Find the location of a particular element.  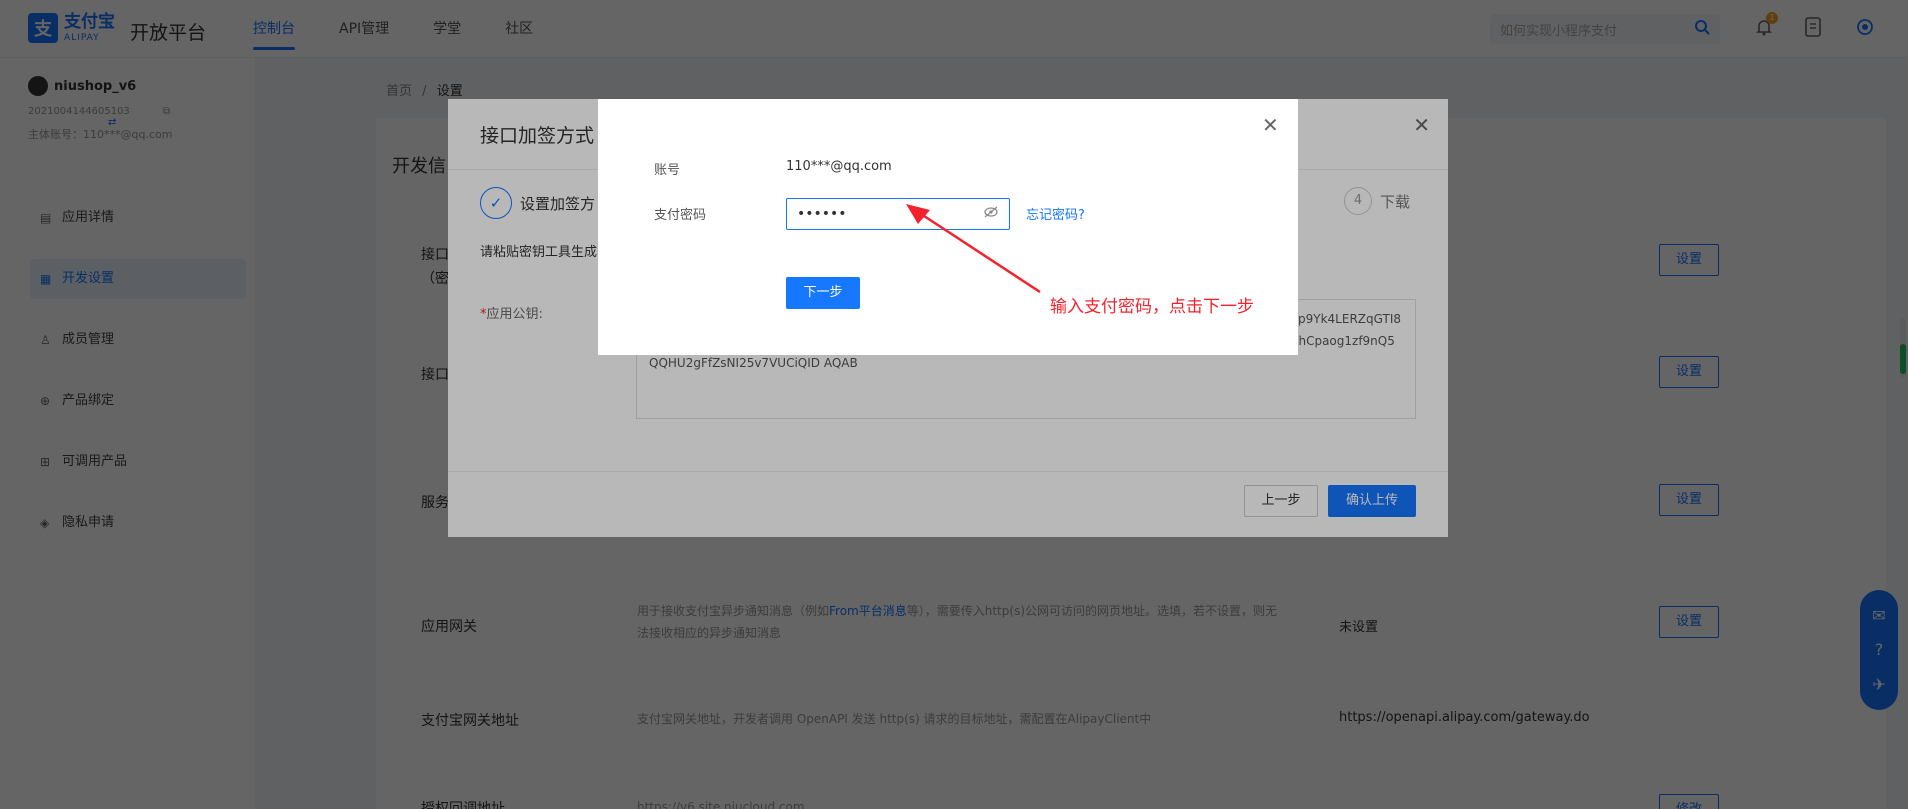

password-value: •••••• is located at coordinates (822, 214).